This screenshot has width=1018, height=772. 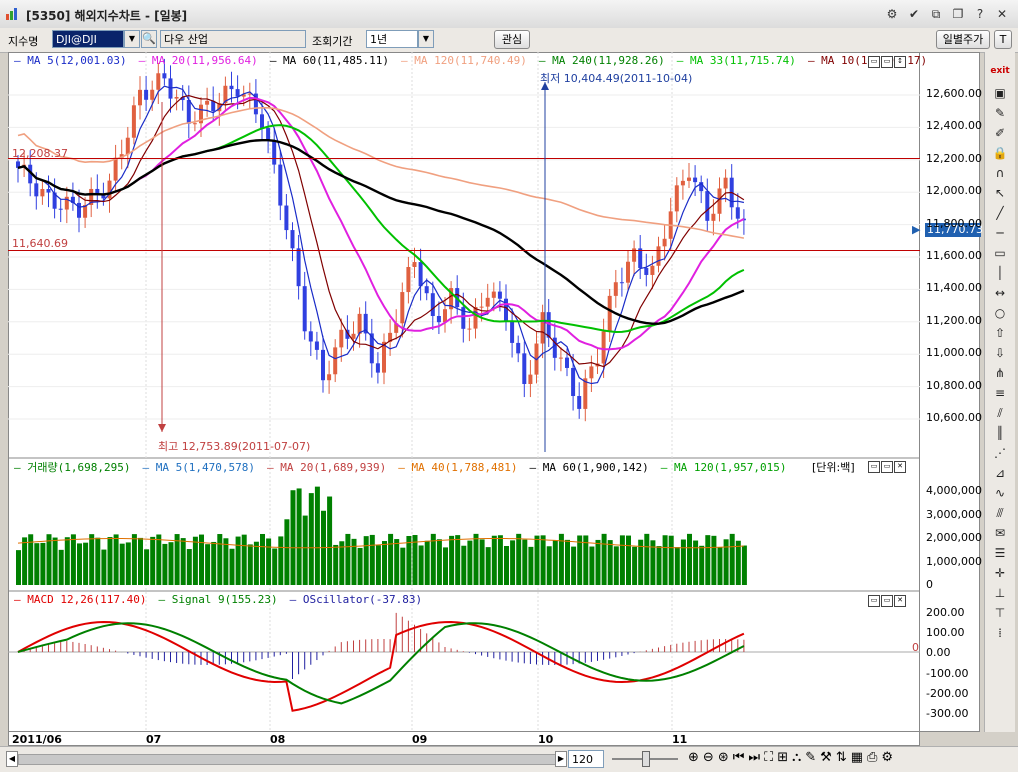 What do you see at coordinates (1000, 153) in the screenshot?
I see `lock-icon: 🔒` at bounding box center [1000, 153].